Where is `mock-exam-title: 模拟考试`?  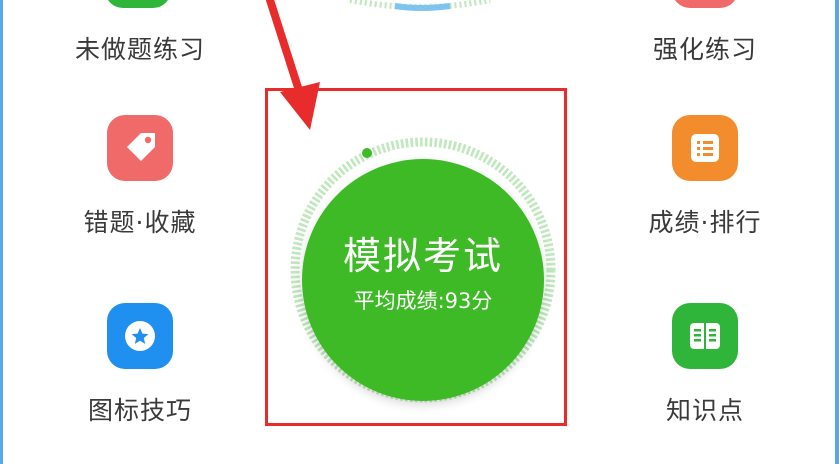
mock-exam-title: 模拟考试 is located at coordinates (422, 256).